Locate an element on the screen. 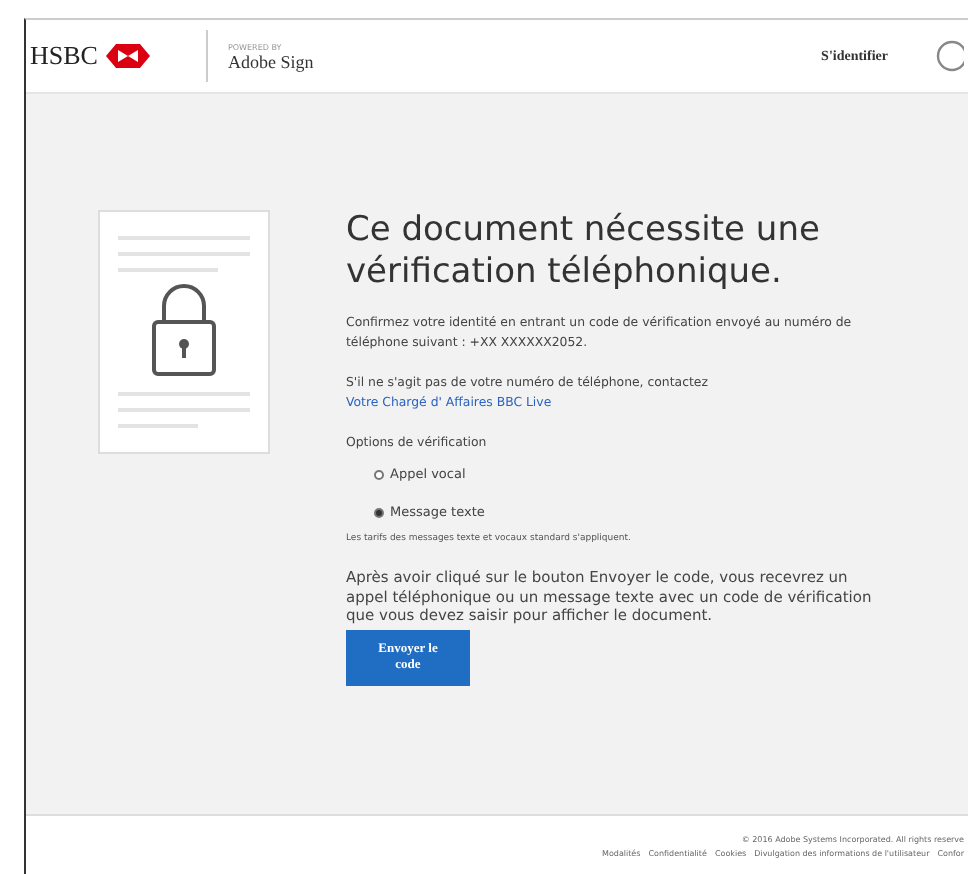 The width and height of the screenshot is (970, 874). hexagon-logo-icon is located at coordinates (127, 56).